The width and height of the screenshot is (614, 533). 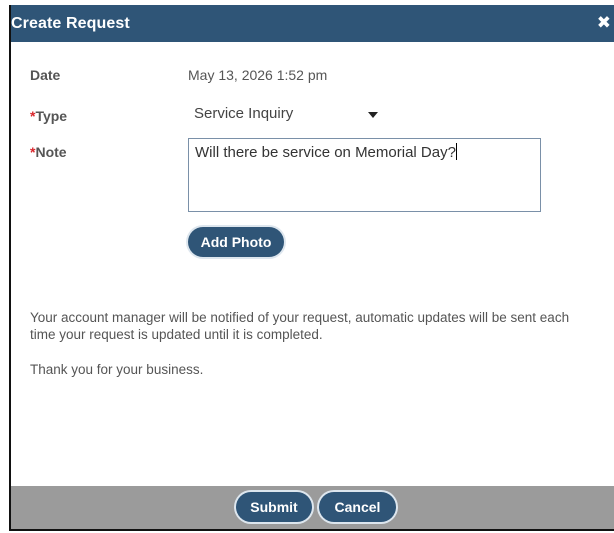 What do you see at coordinates (70, 23) in the screenshot?
I see `dialog-title: Create Request` at bounding box center [70, 23].